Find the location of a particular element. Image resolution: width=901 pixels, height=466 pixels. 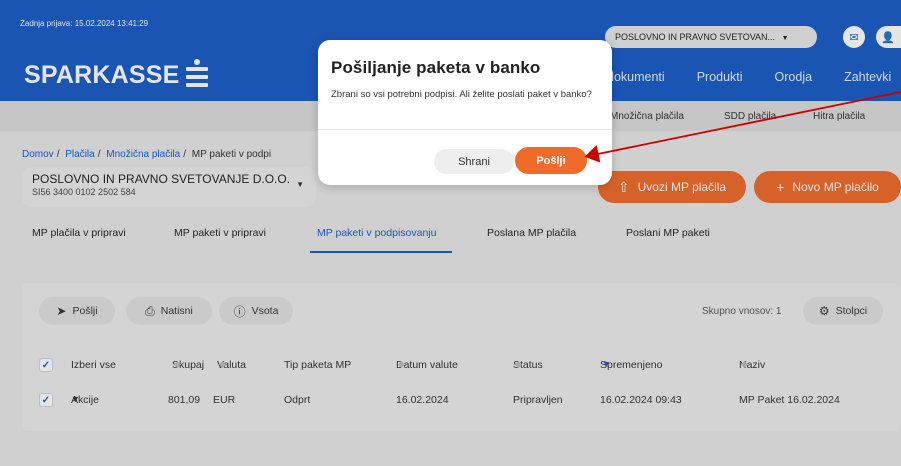

dialog-title: Pošiljanje paketa v banko is located at coordinates (436, 67).